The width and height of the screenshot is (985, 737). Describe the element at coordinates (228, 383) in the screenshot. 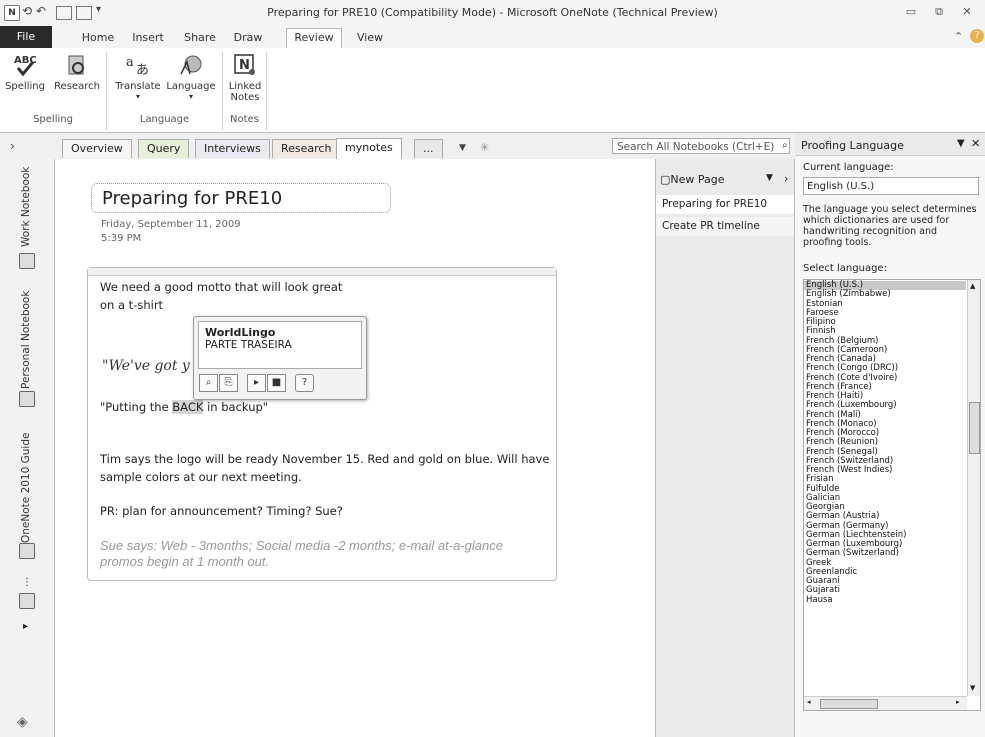

I see `copy-icon: ⎘` at that location.